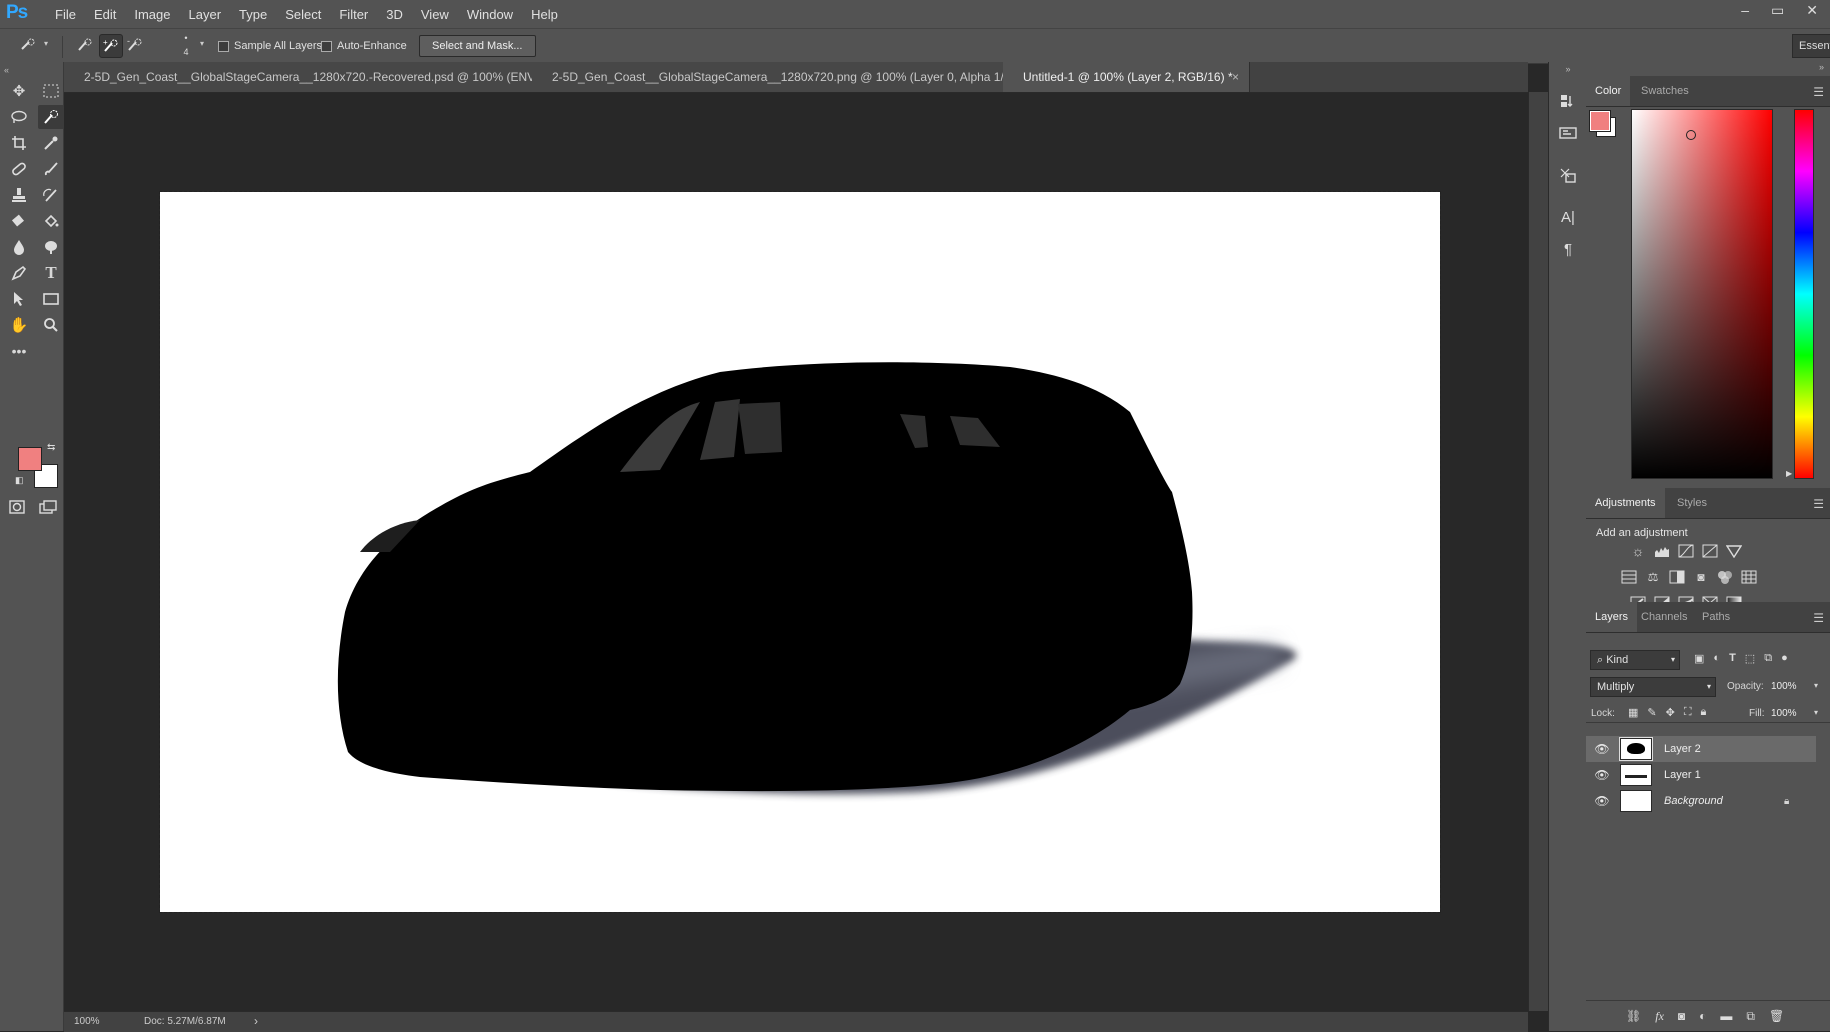  I want to click on vibrance-icon, so click(1734, 551).